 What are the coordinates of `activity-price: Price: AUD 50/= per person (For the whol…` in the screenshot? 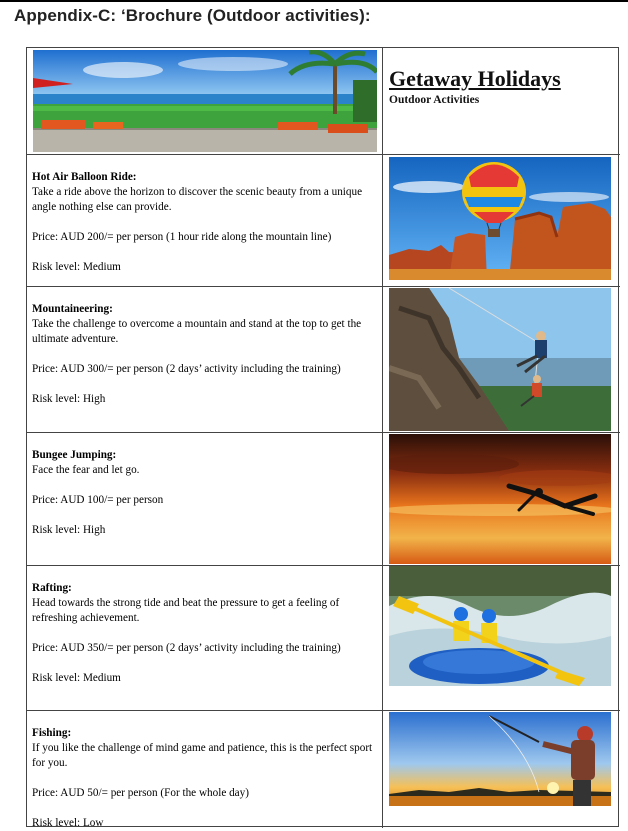 It's located at (140, 793).